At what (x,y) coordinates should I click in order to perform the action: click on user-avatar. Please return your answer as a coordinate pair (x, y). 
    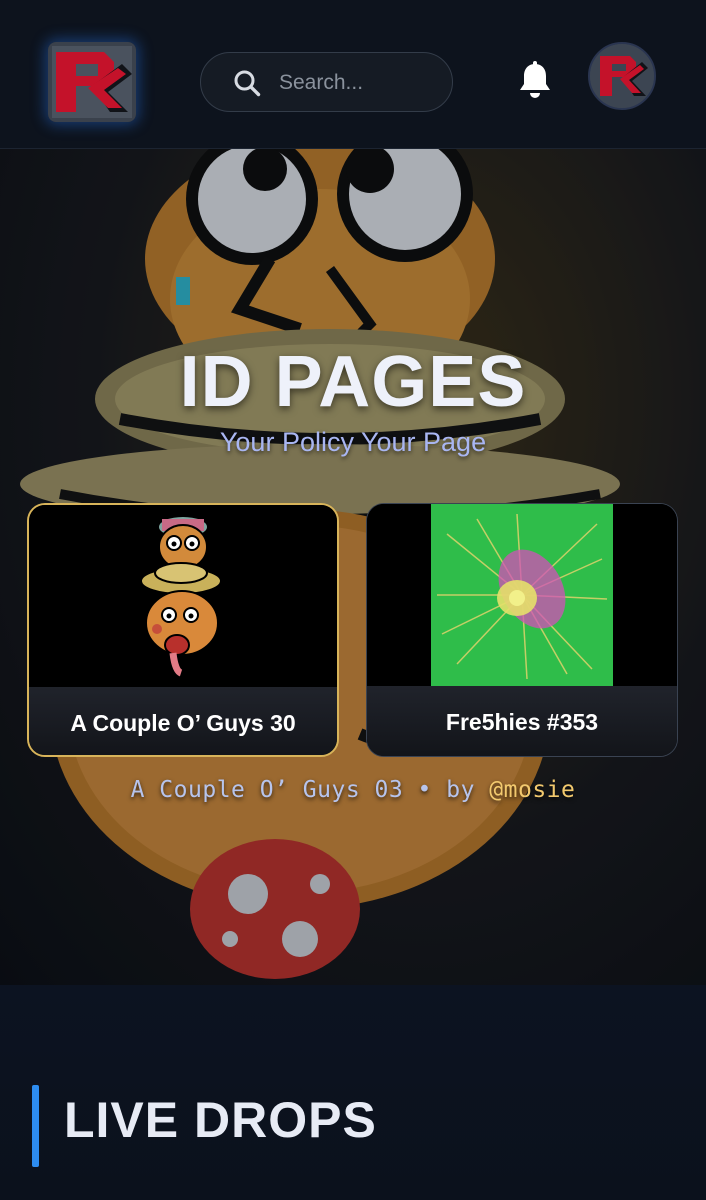
    Looking at the image, I should click on (622, 76).